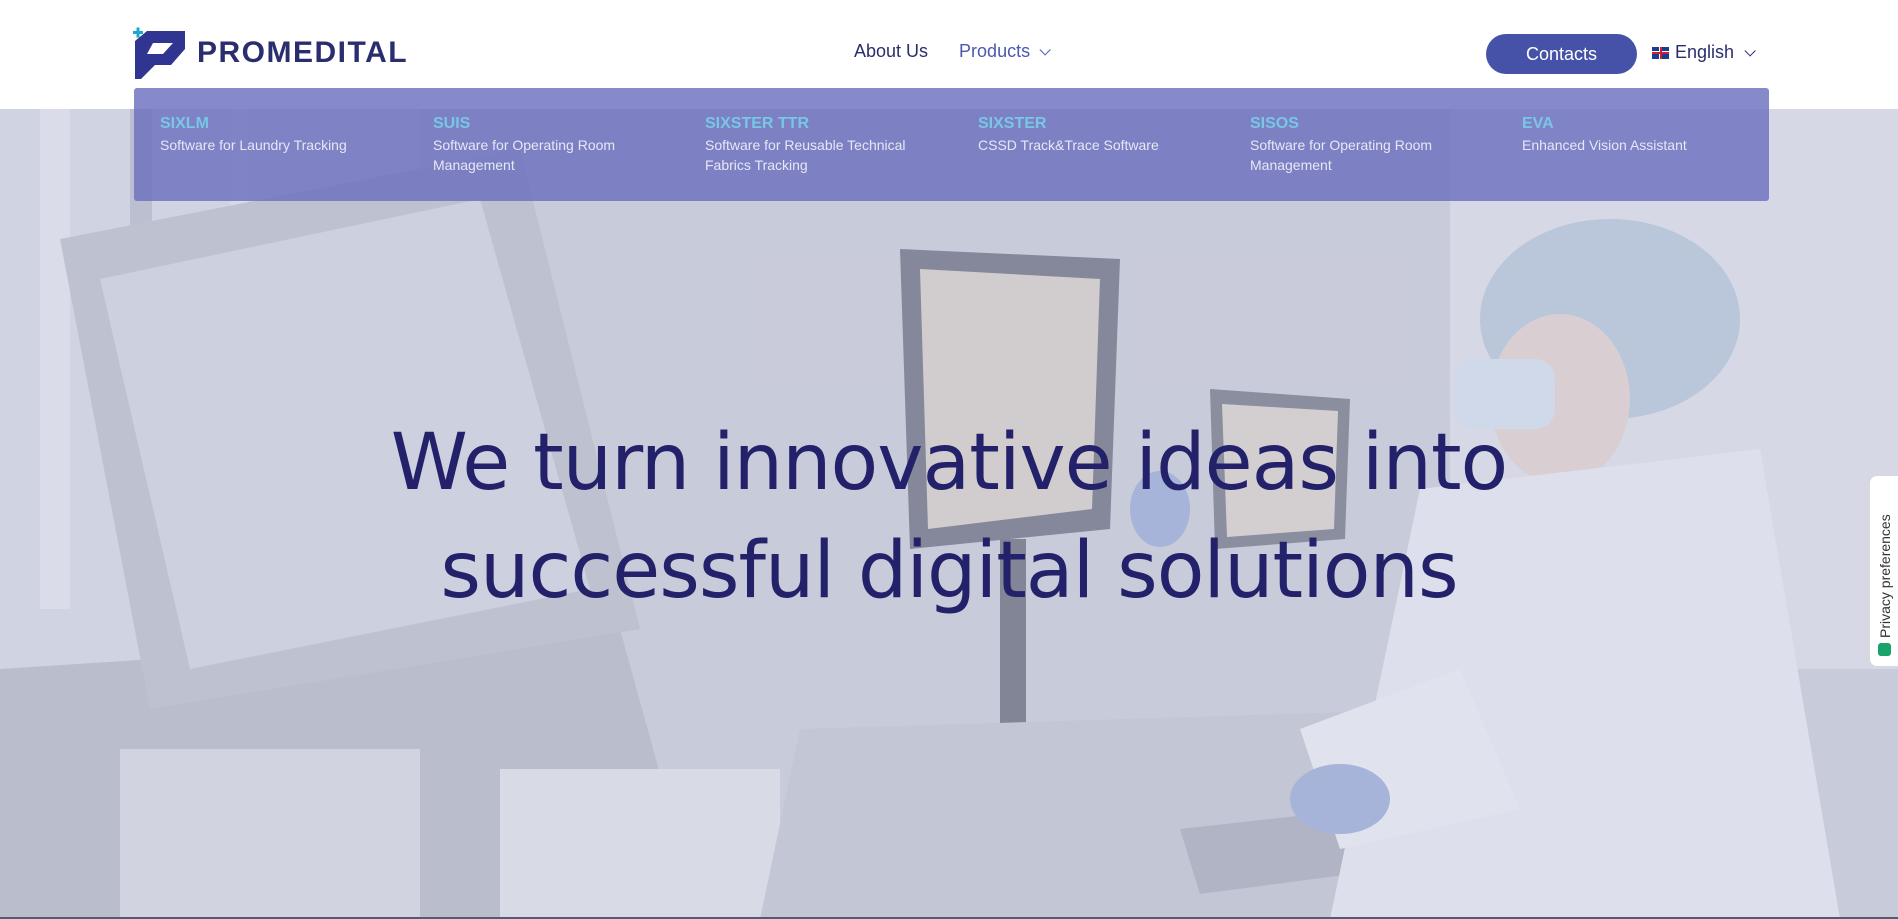 The width and height of the screenshot is (1898, 919). Describe the element at coordinates (1274, 123) in the screenshot. I see `product-name: SISOS` at that location.